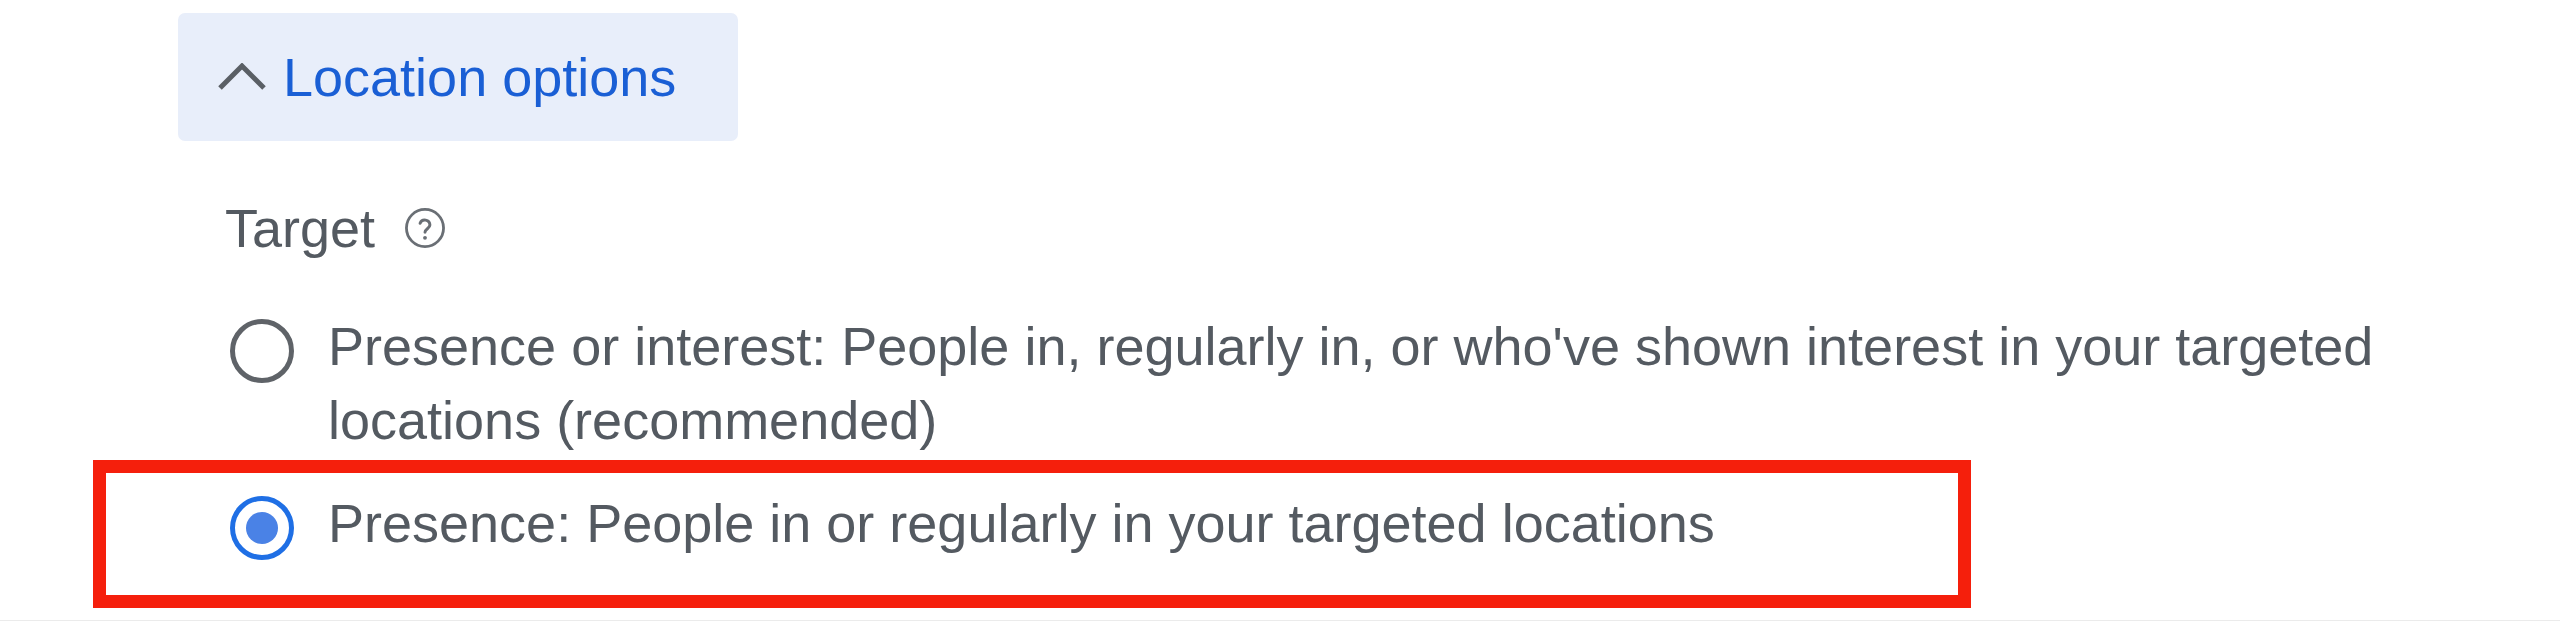 The width and height of the screenshot is (2560, 621). What do you see at coordinates (1021, 523) in the screenshot?
I see `option-label: Presence: People in or regularly in your targeted locations` at bounding box center [1021, 523].